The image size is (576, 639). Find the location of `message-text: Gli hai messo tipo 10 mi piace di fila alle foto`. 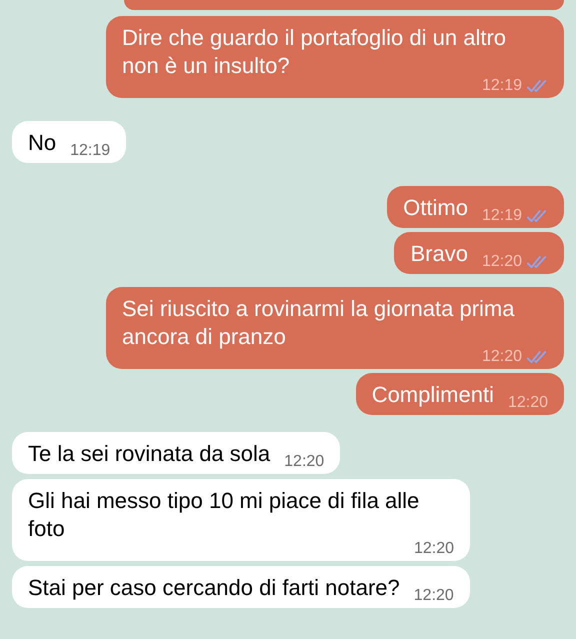

message-text: Gli hai messo tipo 10 mi piace di fila alle foto is located at coordinates (224, 514).